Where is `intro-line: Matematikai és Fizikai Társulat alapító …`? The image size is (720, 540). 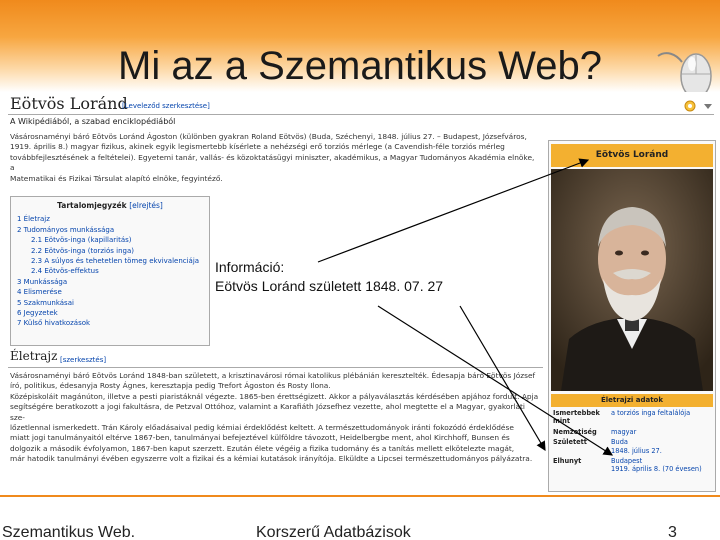 intro-line: Matematikai és Fizikai Társulat alapító … is located at coordinates (116, 178).